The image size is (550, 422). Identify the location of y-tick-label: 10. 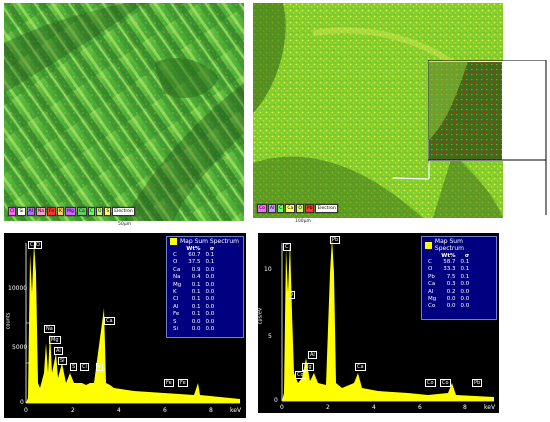
(268, 269).